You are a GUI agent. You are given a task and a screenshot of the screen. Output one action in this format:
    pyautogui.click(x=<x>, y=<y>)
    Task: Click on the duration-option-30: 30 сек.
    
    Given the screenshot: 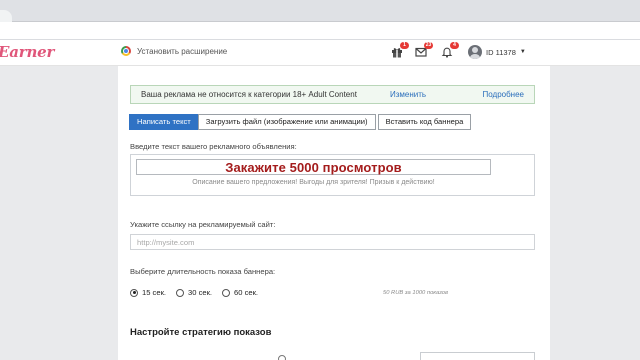 What is the action you would take?
    pyautogui.click(x=194, y=292)
    